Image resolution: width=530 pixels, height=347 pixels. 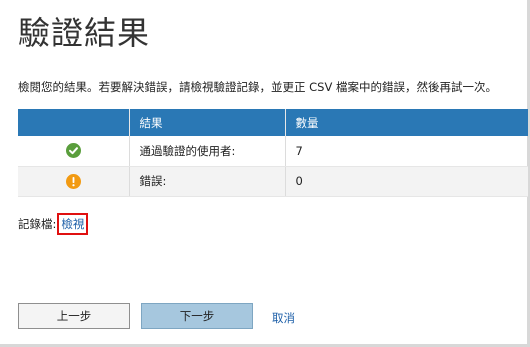 I want to click on result-count: 0, so click(x=406, y=181).